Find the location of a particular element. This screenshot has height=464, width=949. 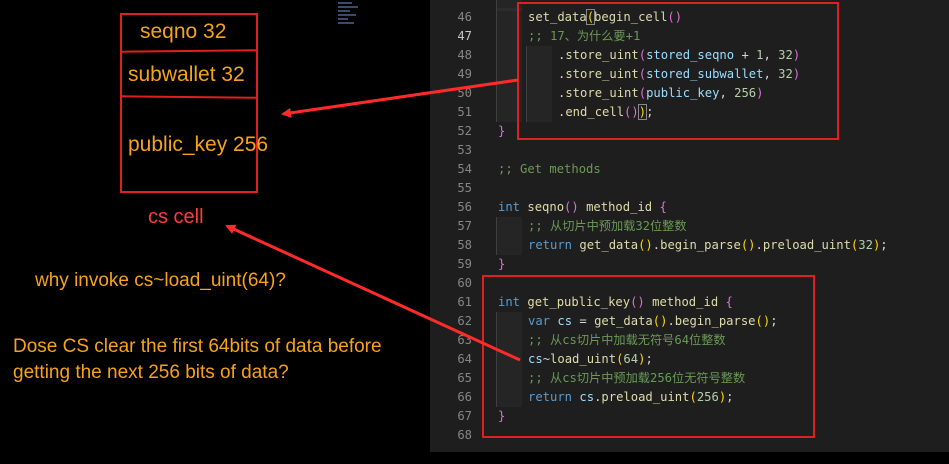

question-clear-bits-line2: getting the next 256 bits of data? is located at coordinates (151, 372).